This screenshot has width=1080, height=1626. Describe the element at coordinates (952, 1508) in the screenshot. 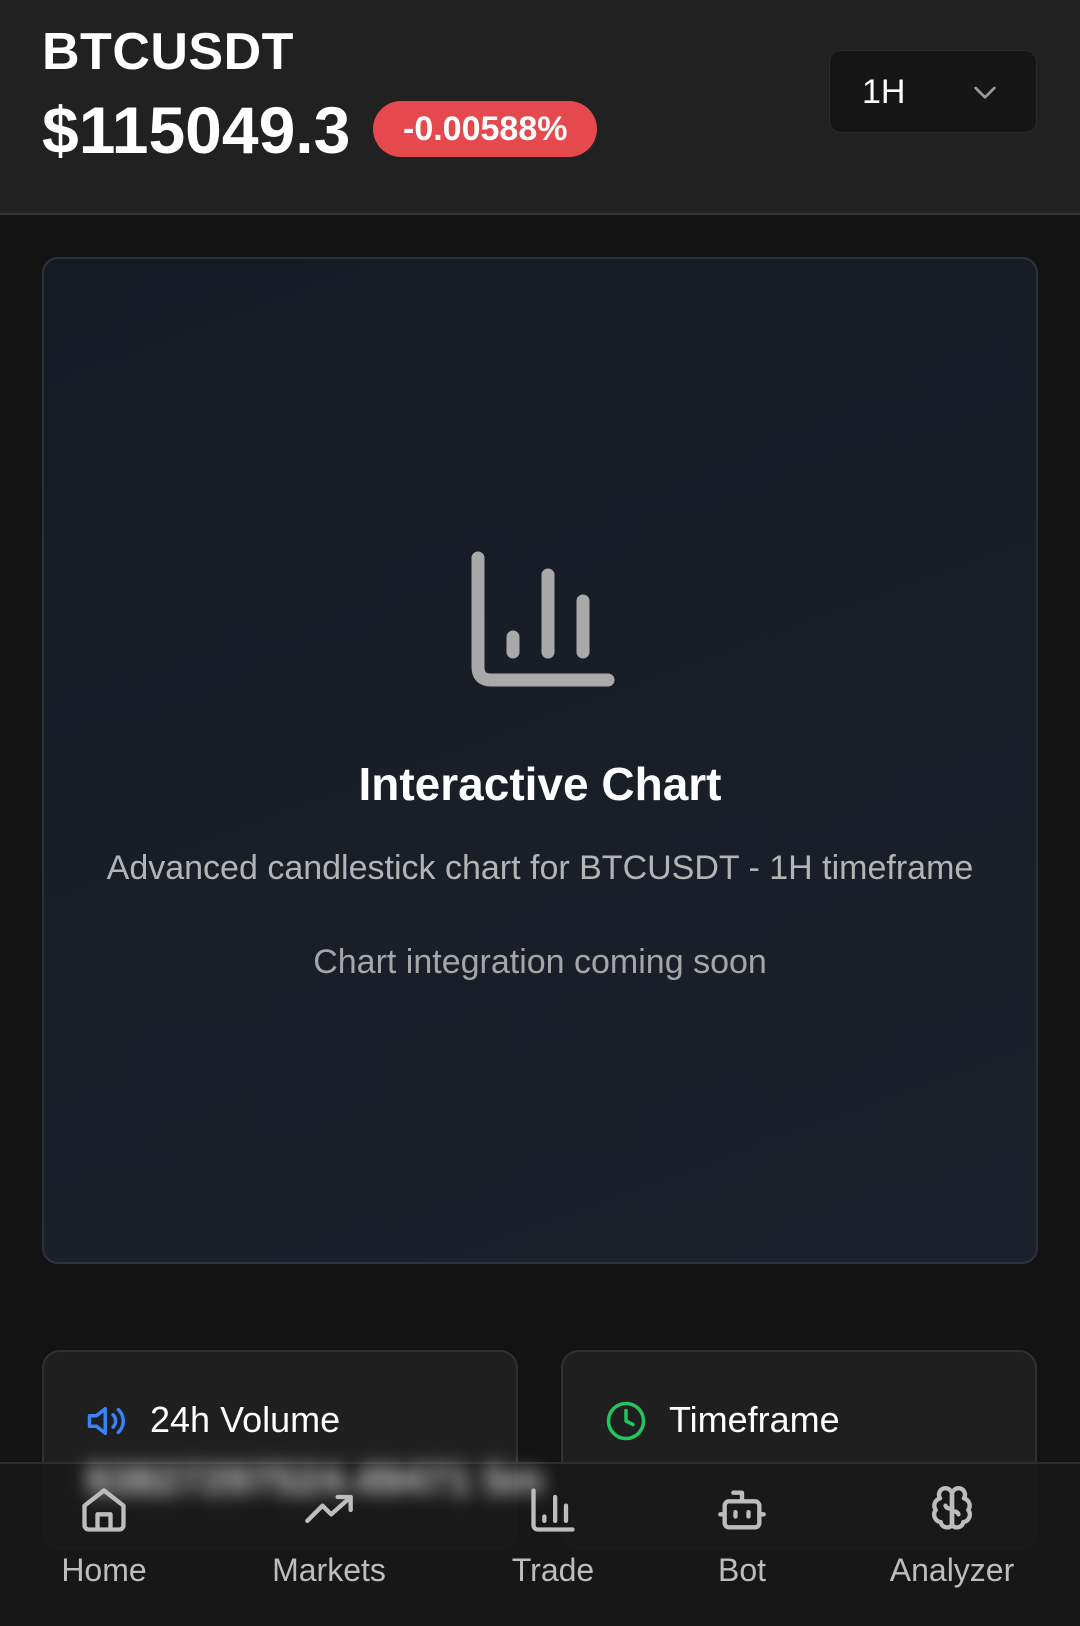

I see `brain-icon` at that location.